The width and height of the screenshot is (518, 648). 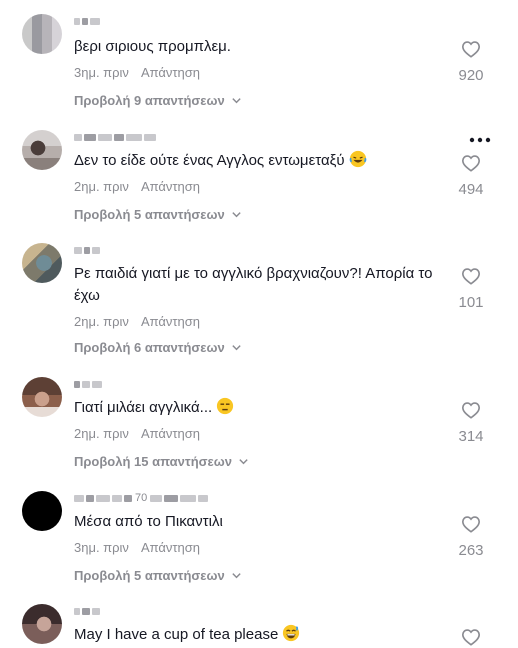 I want to click on comment-text: Μέσα από το Πικαντιλι, so click(x=148, y=521).